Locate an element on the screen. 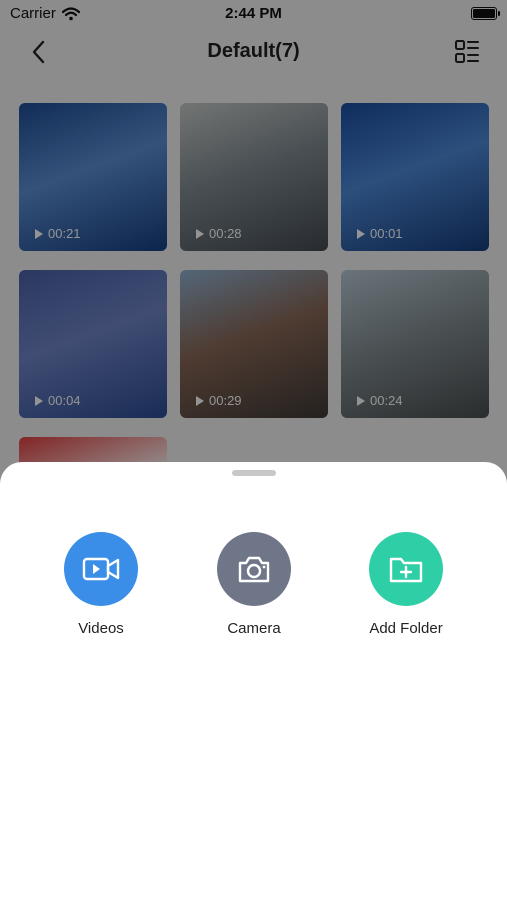 The image size is (507, 900). videos-action-button: Videos is located at coordinates (101, 584).